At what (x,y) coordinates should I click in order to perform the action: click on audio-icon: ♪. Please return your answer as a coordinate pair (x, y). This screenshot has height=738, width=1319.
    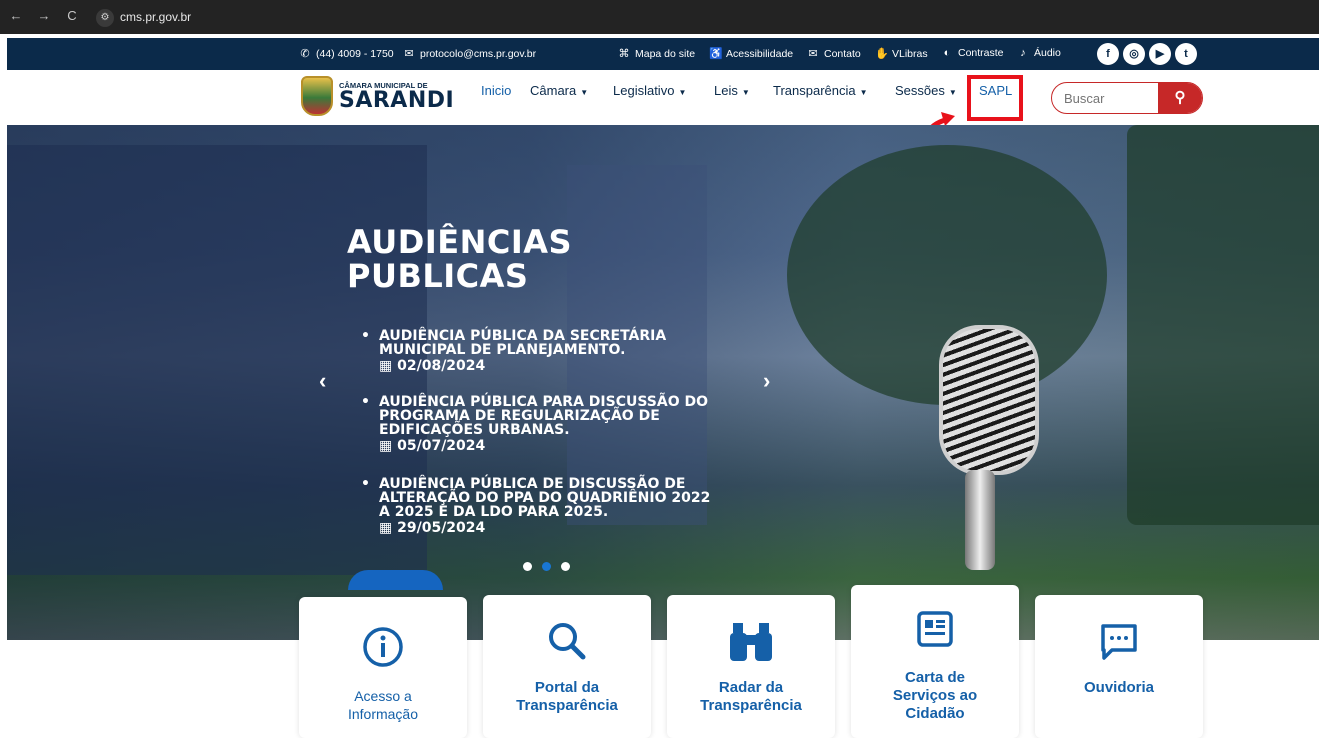
    Looking at the image, I should click on (1023, 53).